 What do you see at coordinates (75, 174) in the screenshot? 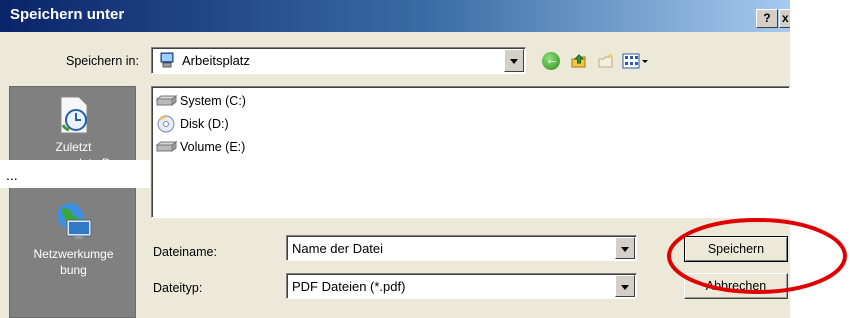
I see `crop-gap` at bounding box center [75, 174].